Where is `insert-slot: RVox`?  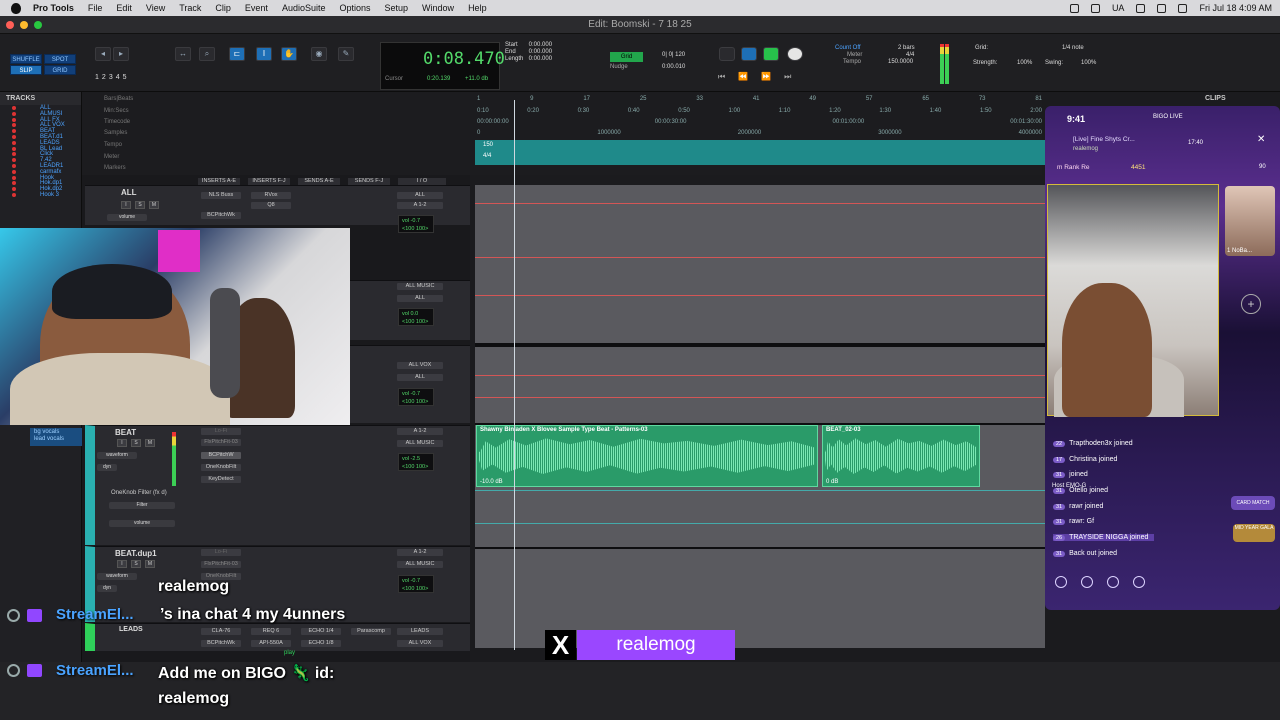
insert-slot: RVox is located at coordinates (271, 195).